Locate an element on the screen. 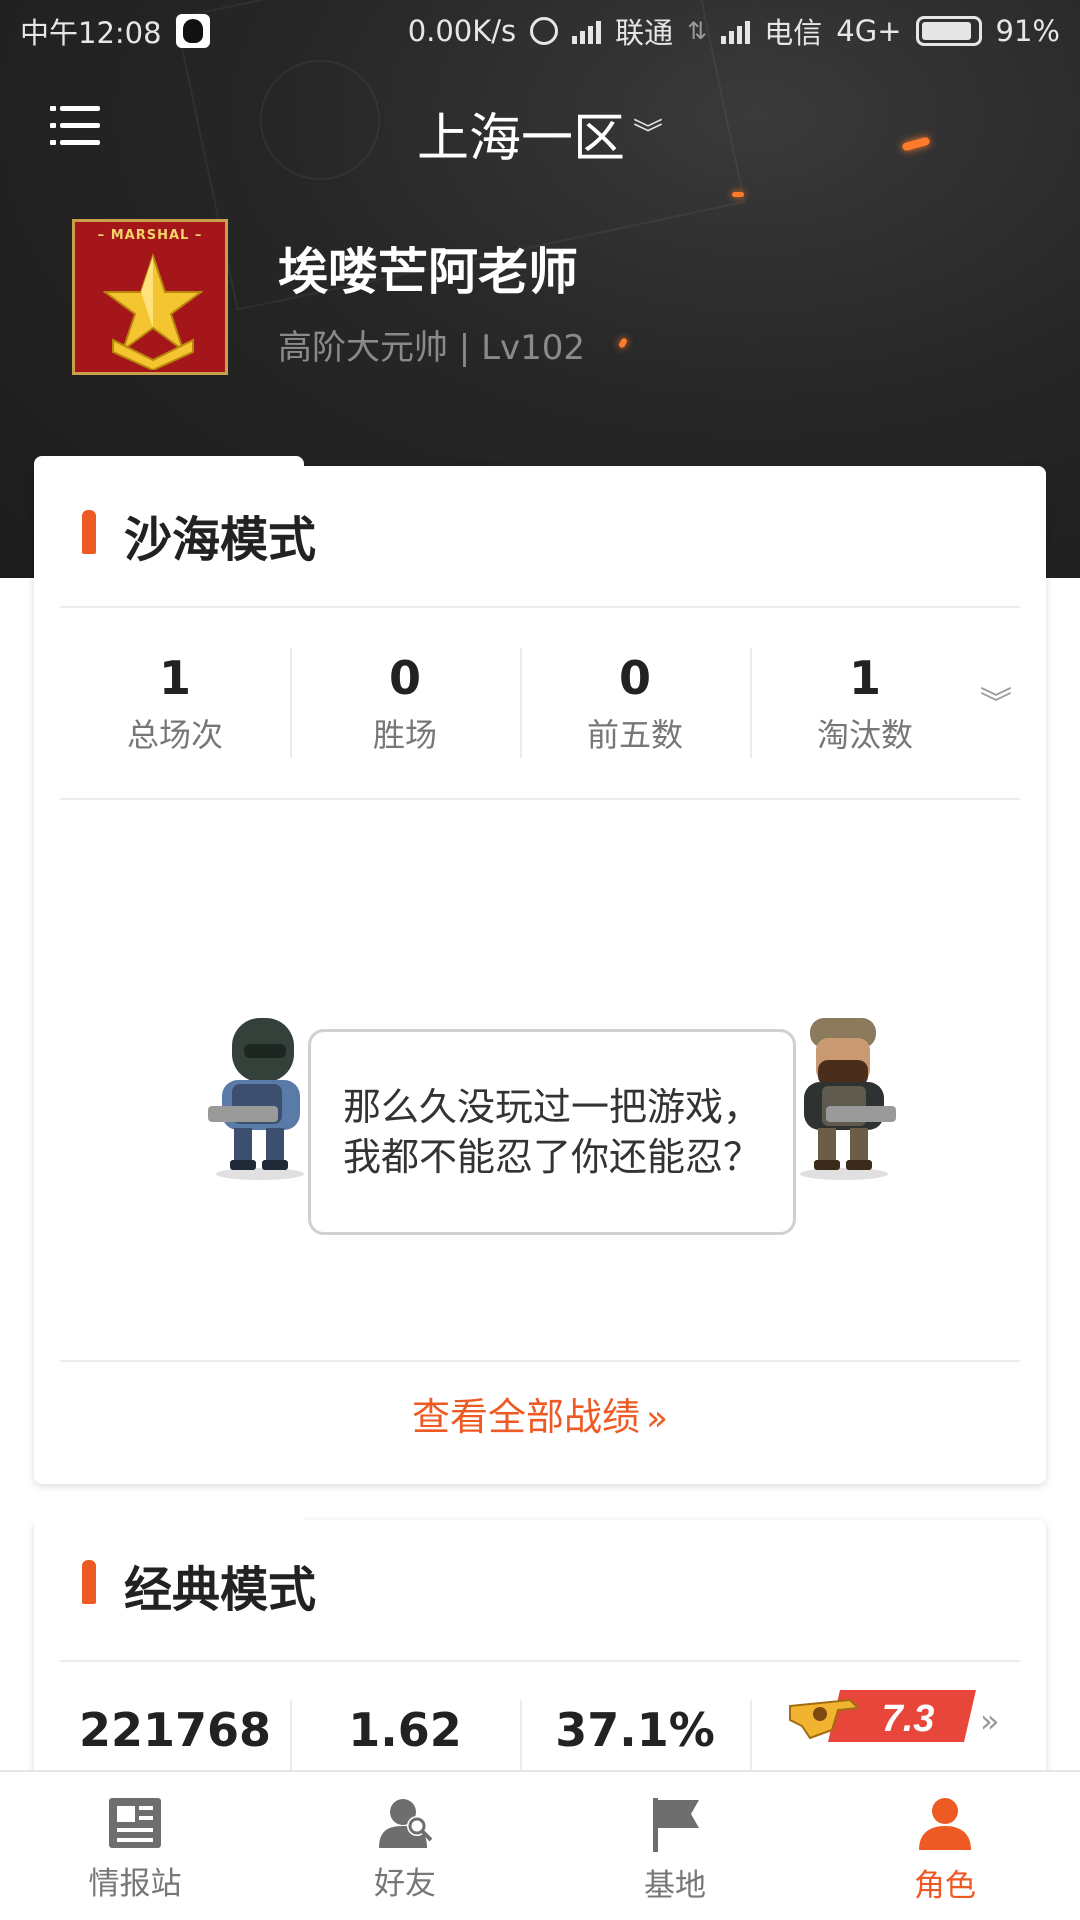 The width and height of the screenshot is (1080, 1920). friends-icon is located at coordinates (406, 1823).